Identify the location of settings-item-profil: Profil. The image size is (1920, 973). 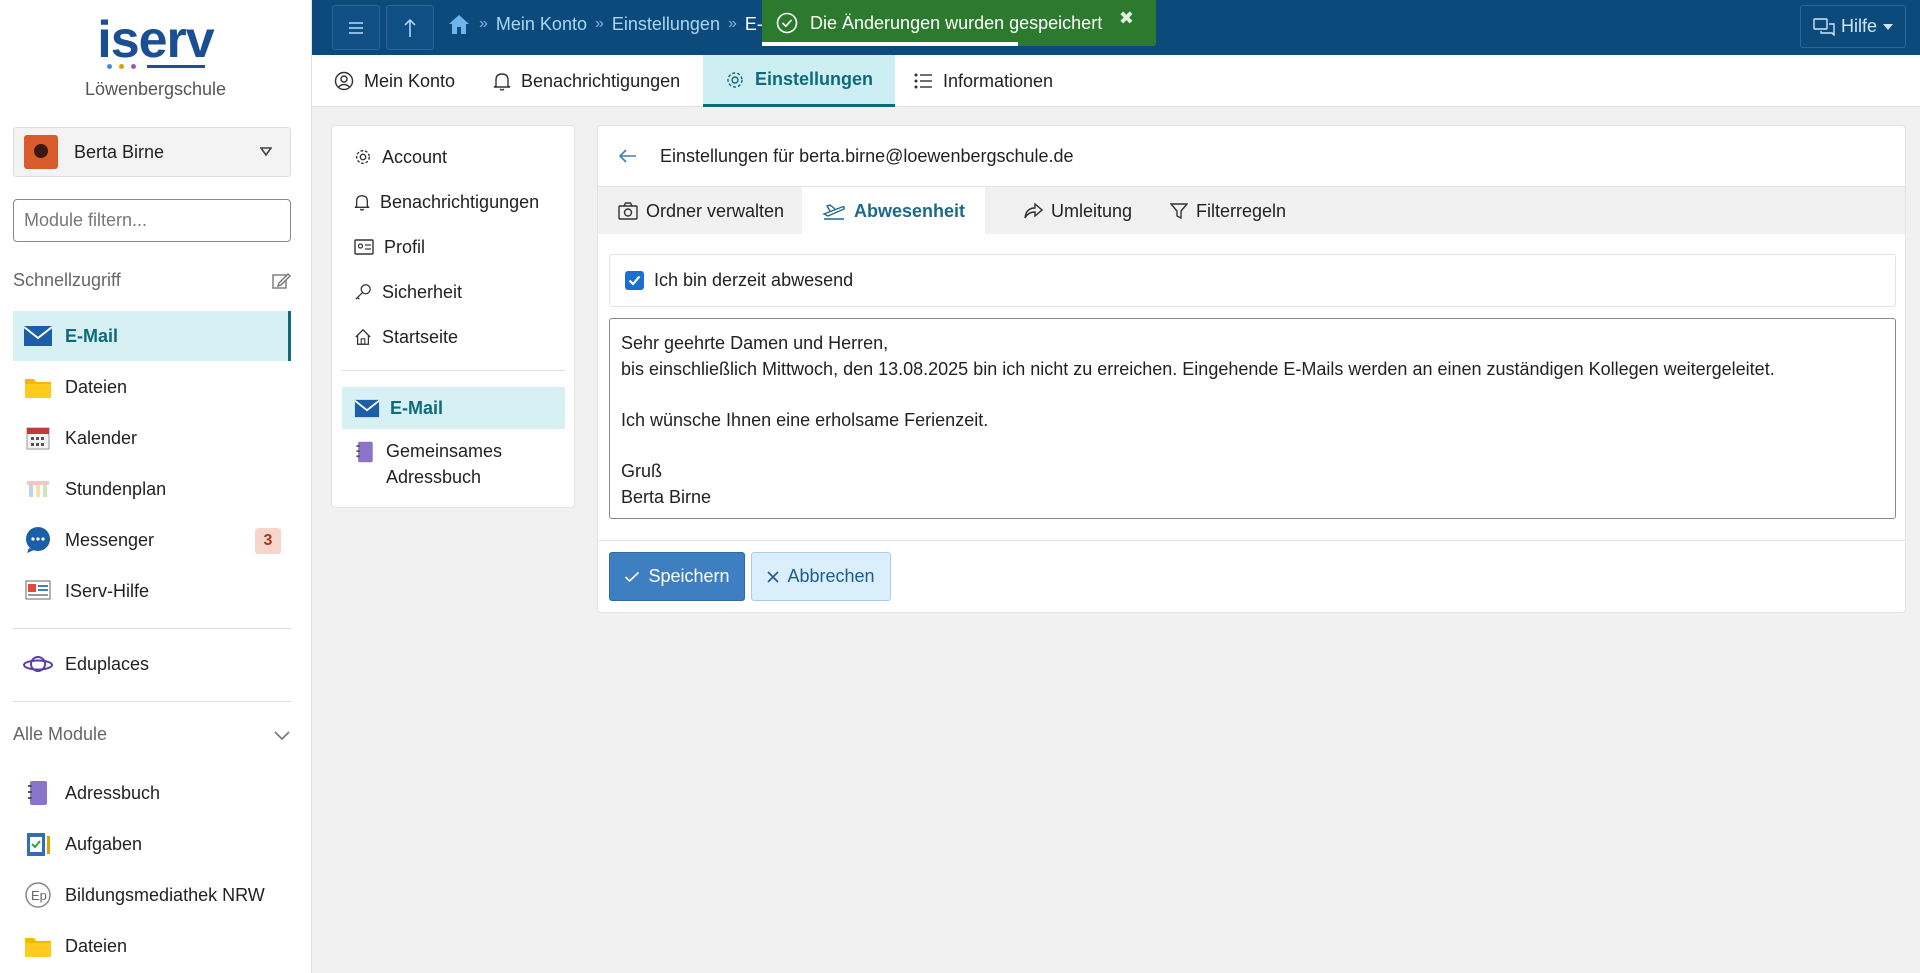
(453, 247).